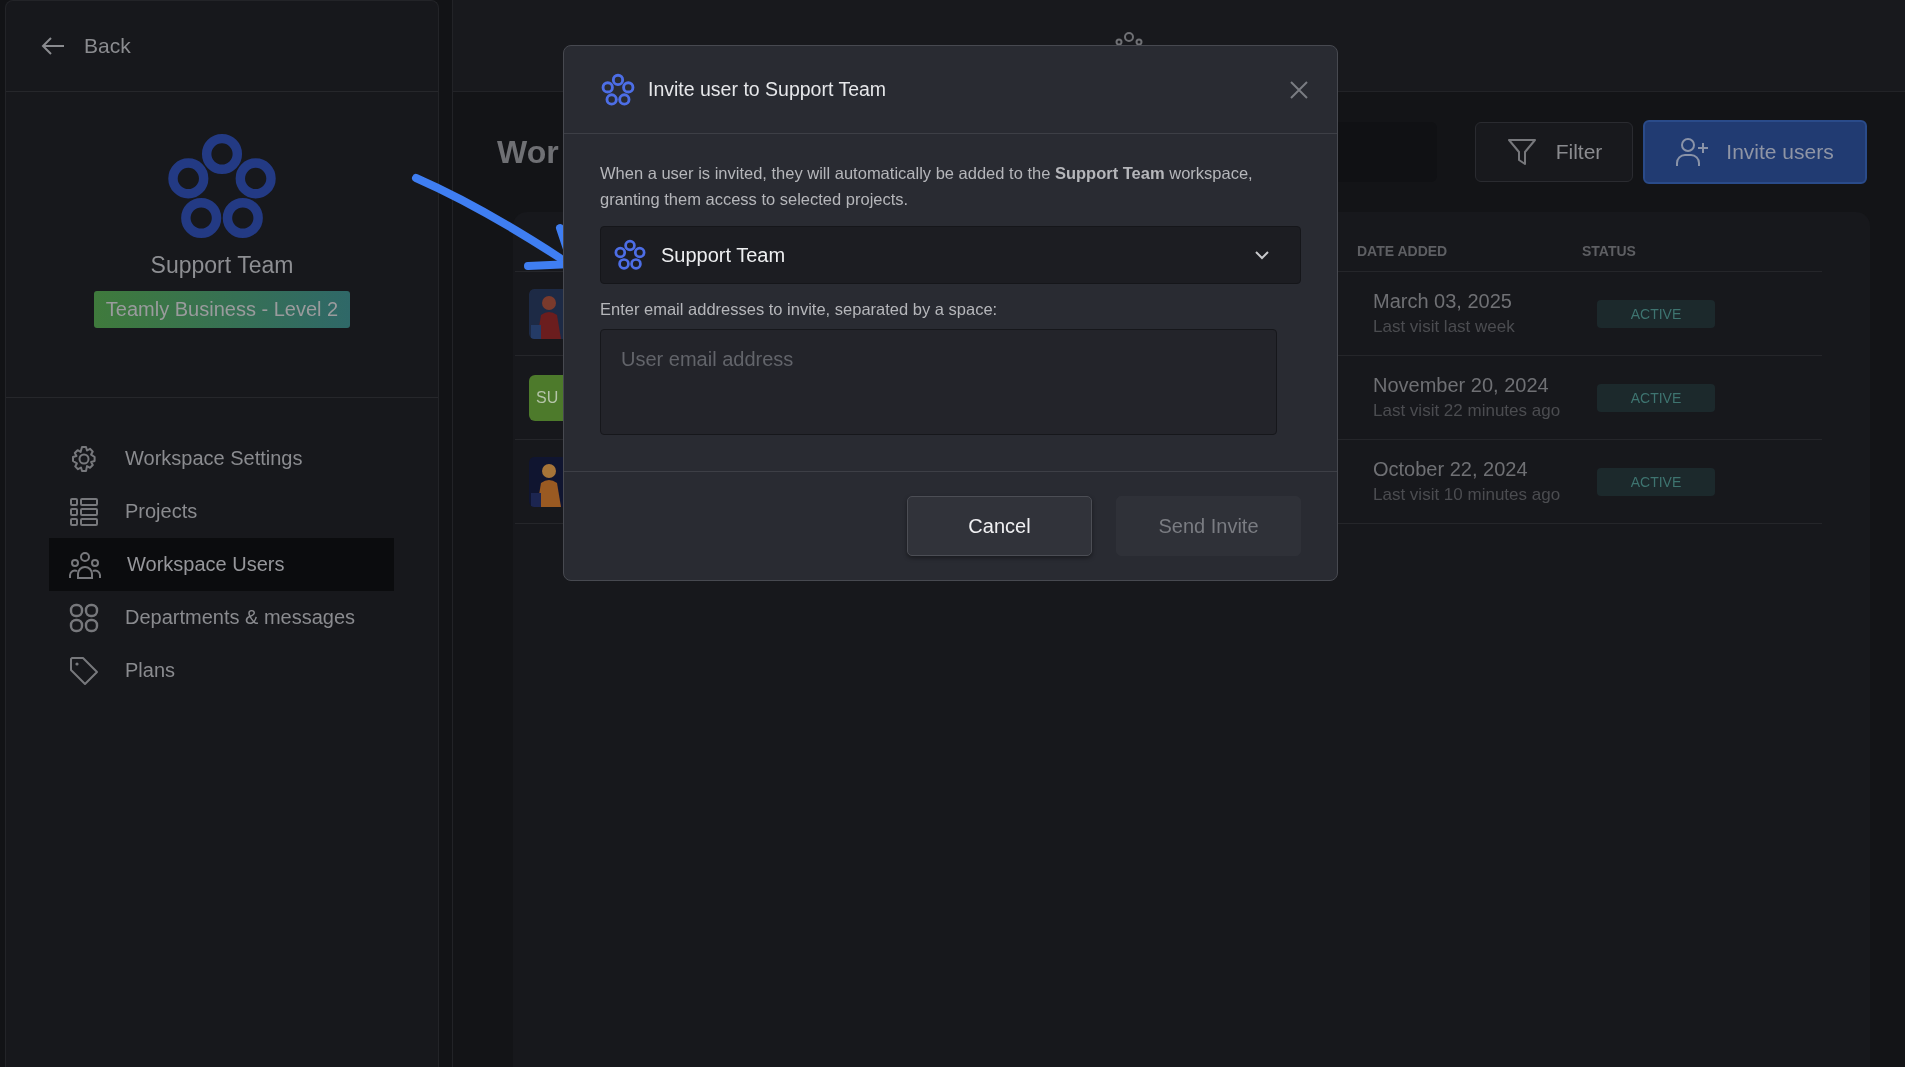  Describe the element at coordinates (53, 46) in the screenshot. I see `arrow-left-icon` at that location.